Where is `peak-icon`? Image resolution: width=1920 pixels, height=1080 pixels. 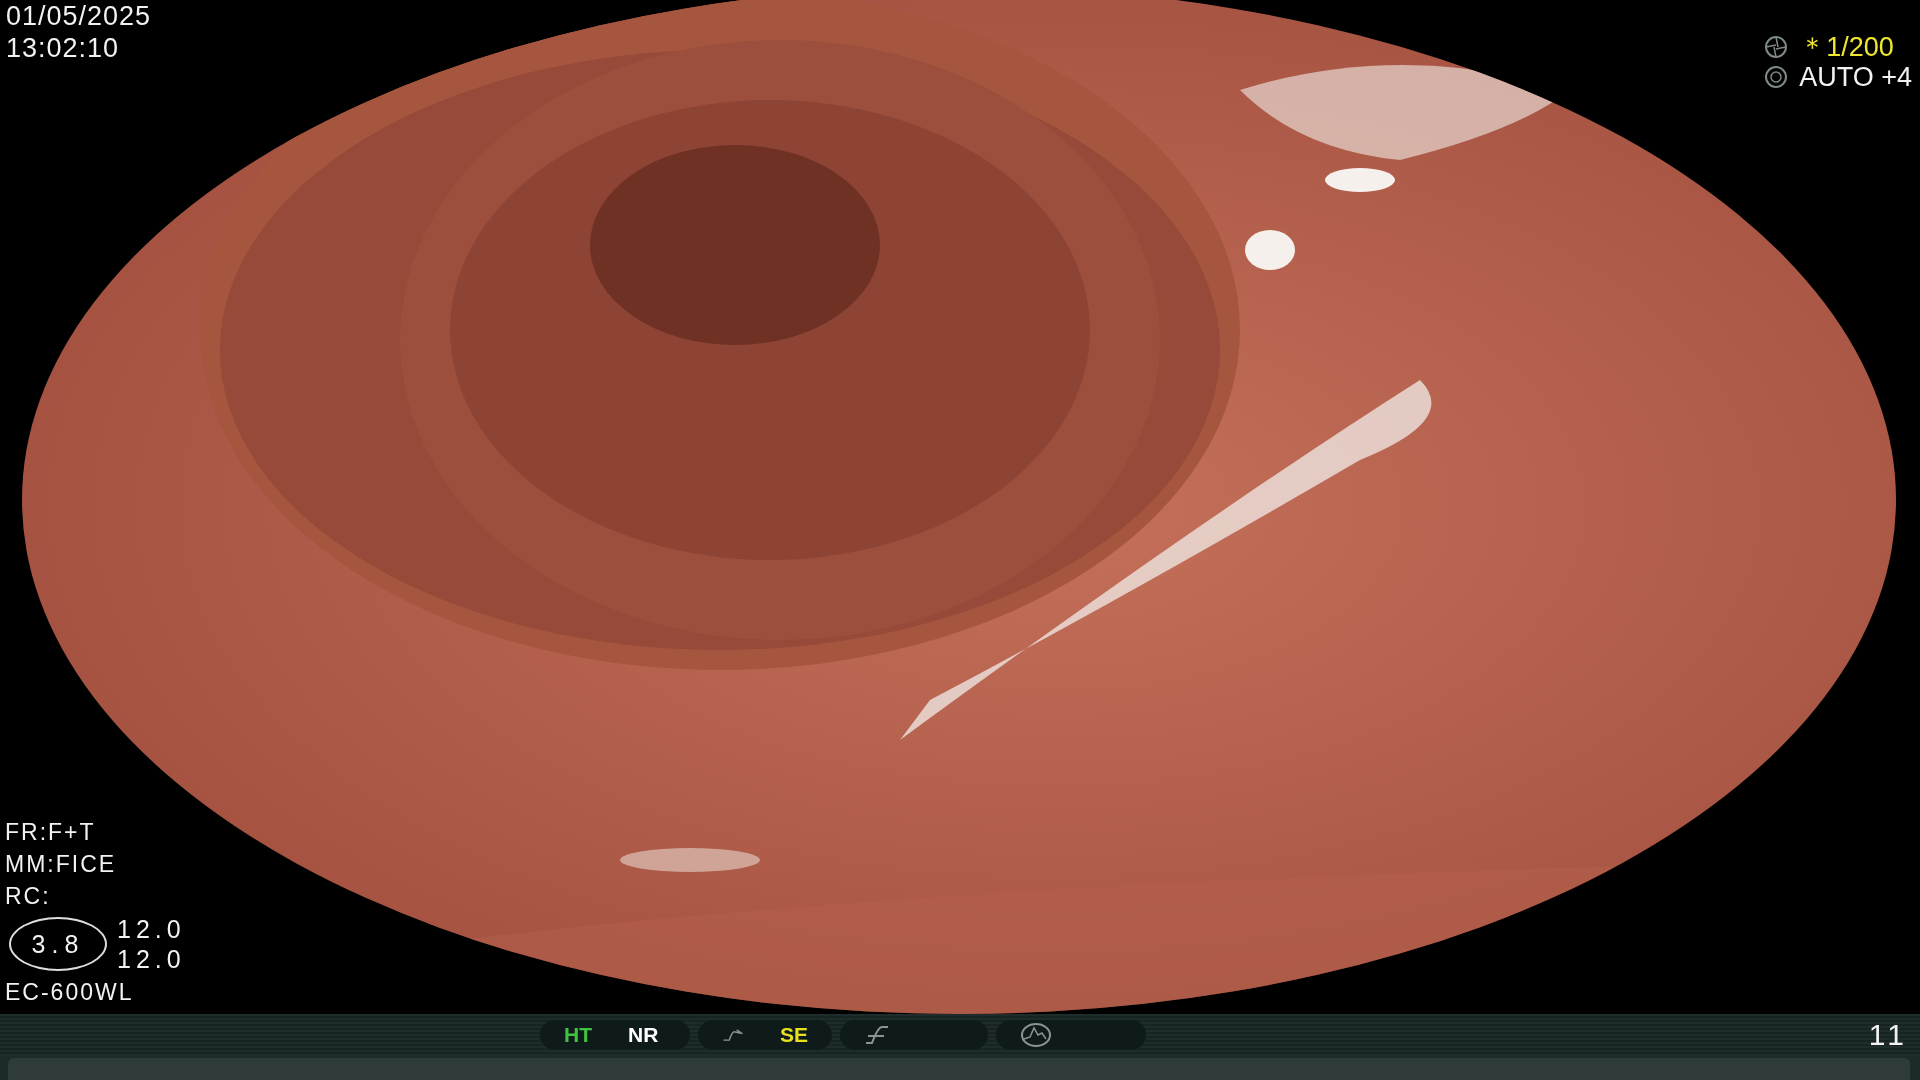
peak-icon is located at coordinates (1036, 1035).